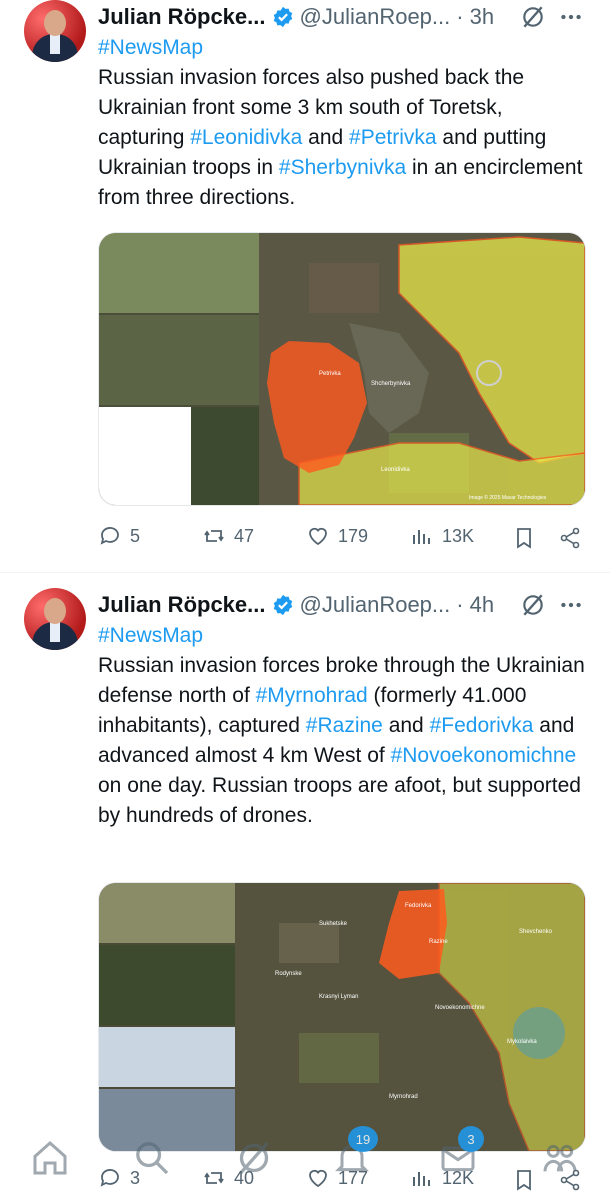  What do you see at coordinates (458, 535) in the screenshot?
I see `views-count: 13K` at bounding box center [458, 535].